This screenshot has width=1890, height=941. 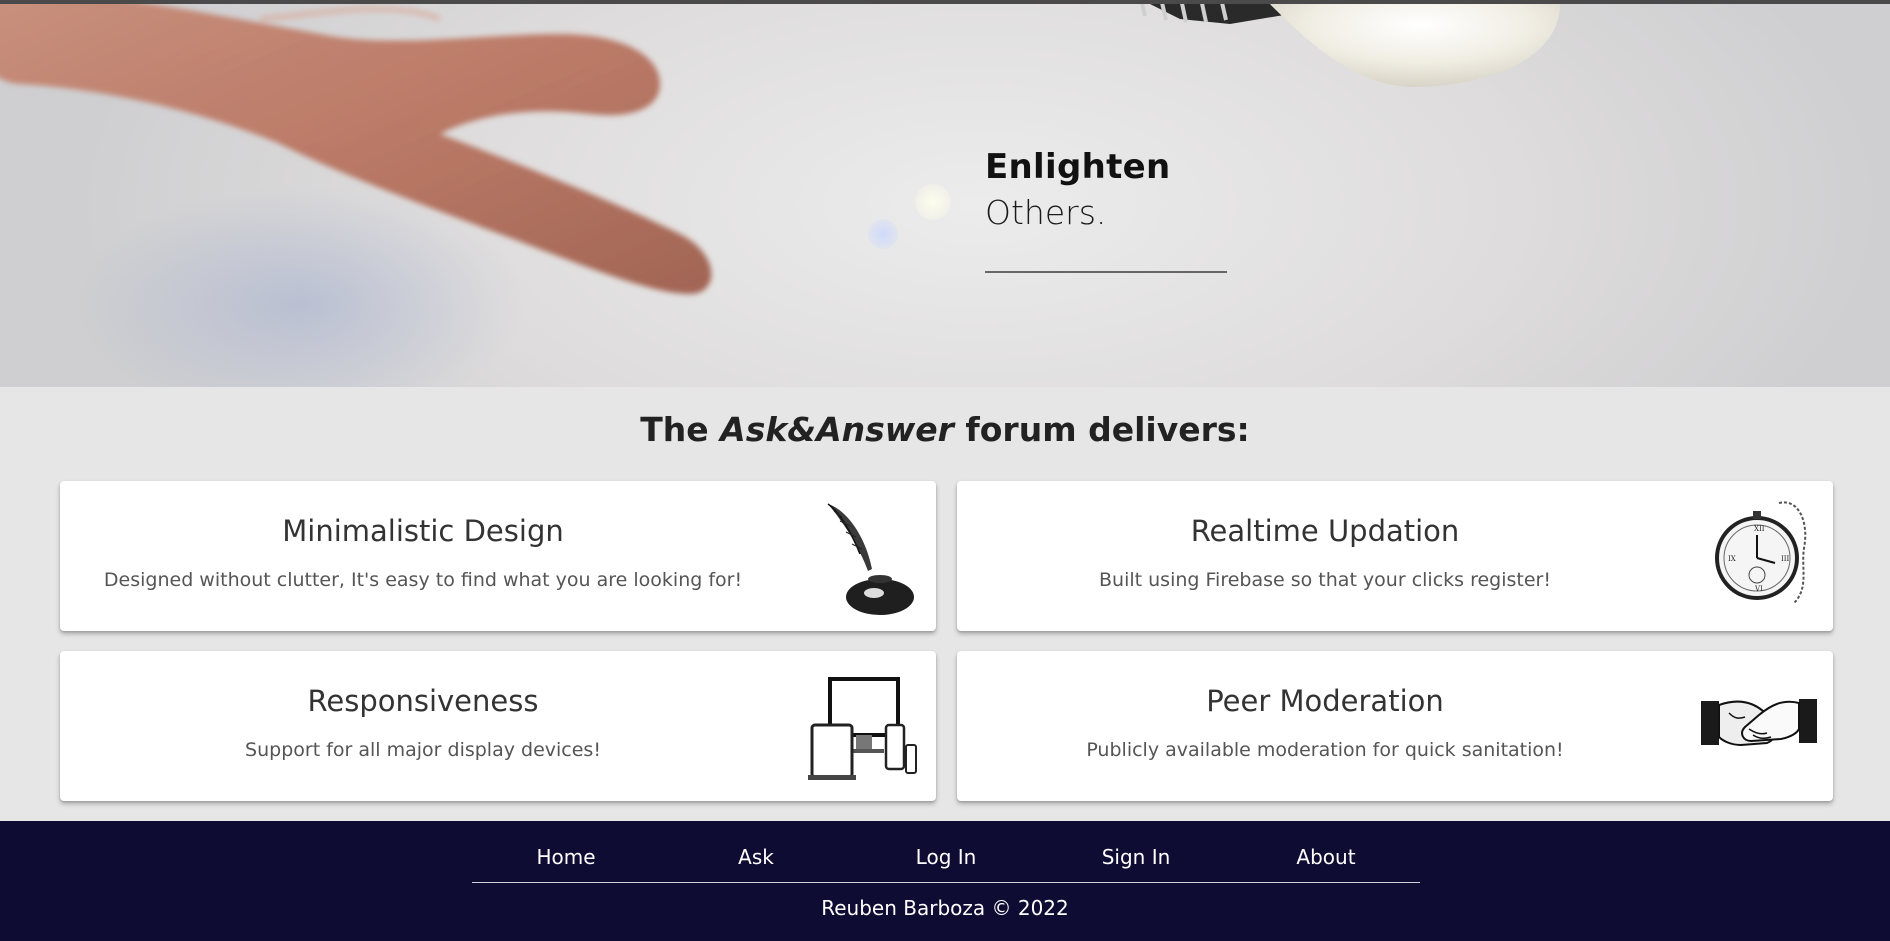 What do you see at coordinates (945, 908) in the screenshot?
I see `footer-copyright: Reuben Barboza © 2022` at bounding box center [945, 908].